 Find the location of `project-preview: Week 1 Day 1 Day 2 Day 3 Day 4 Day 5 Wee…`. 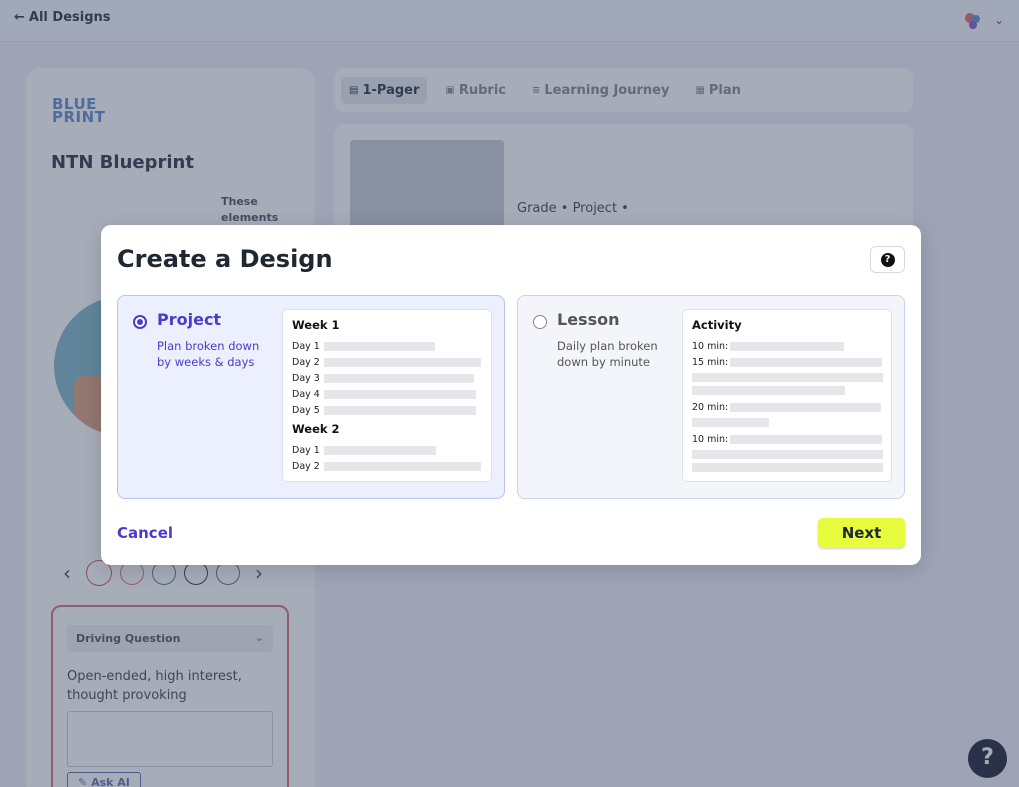

project-preview: Week 1 Day 1 Day 2 Day 3 Day 4 Day 5 Wee… is located at coordinates (387, 395).